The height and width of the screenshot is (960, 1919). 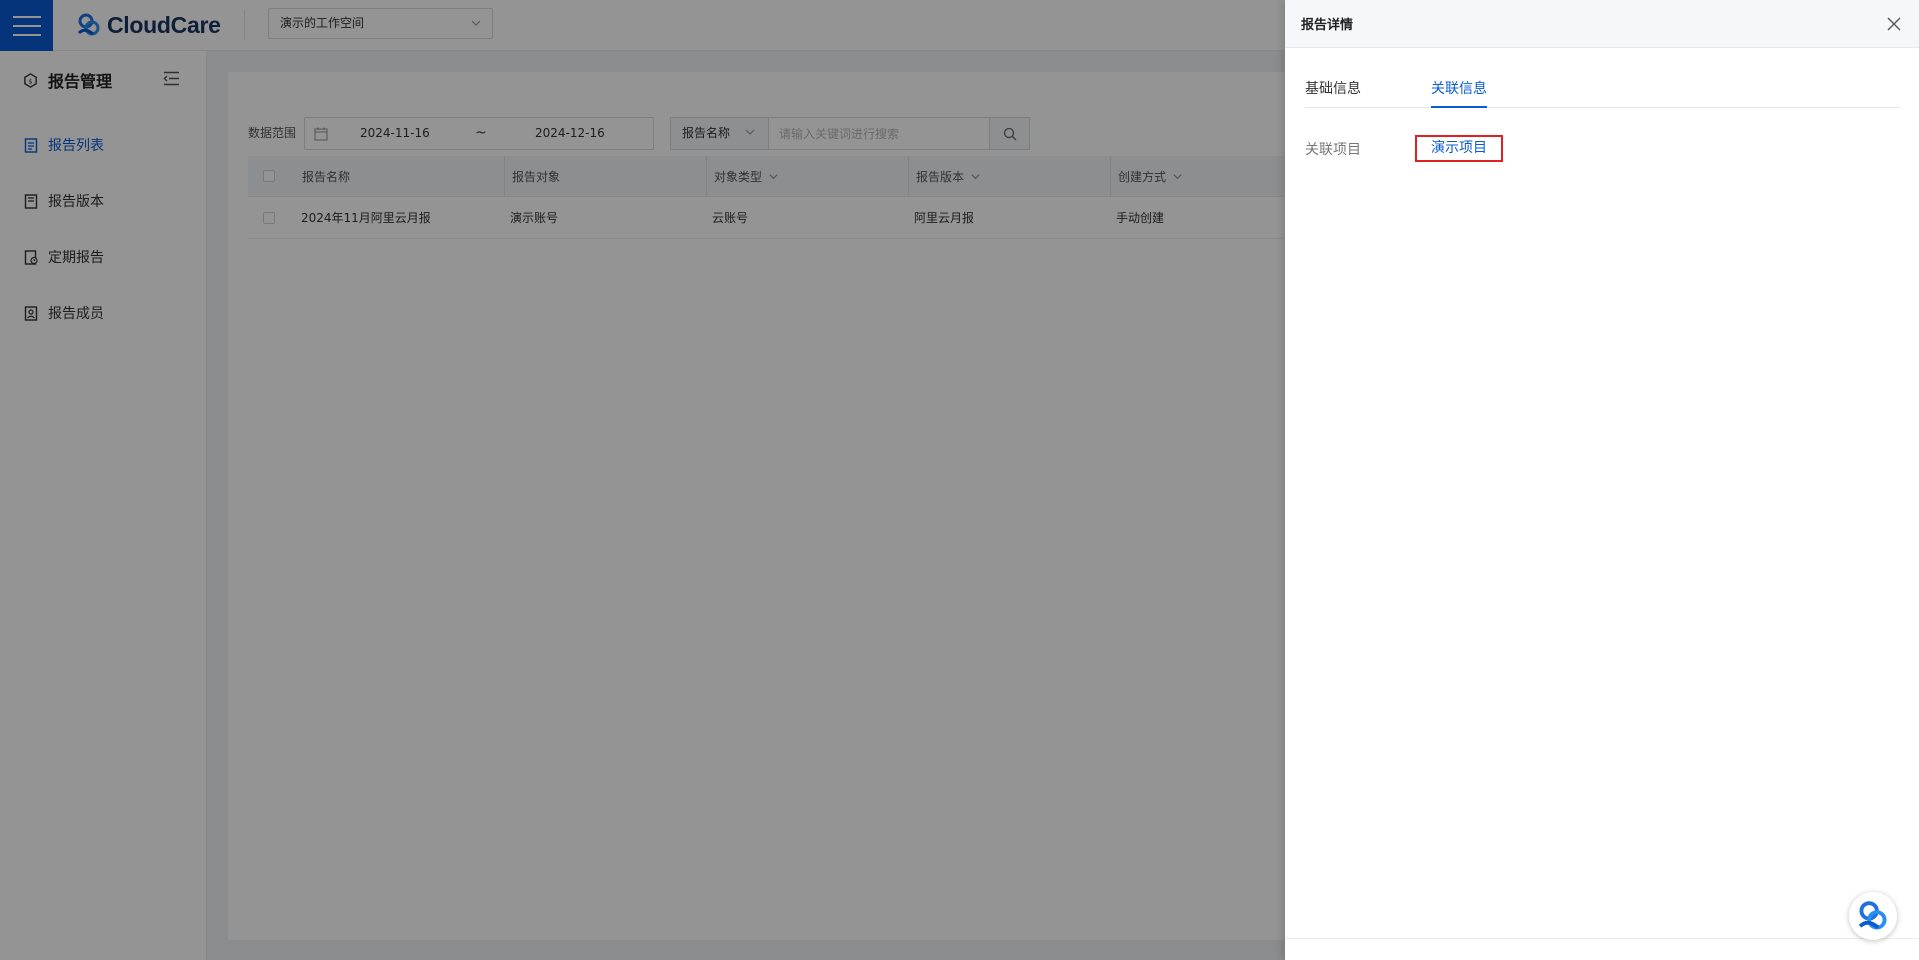 What do you see at coordinates (1333, 150) in the screenshot?
I see `related-project-label: 关联项目` at bounding box center [1333, 150].